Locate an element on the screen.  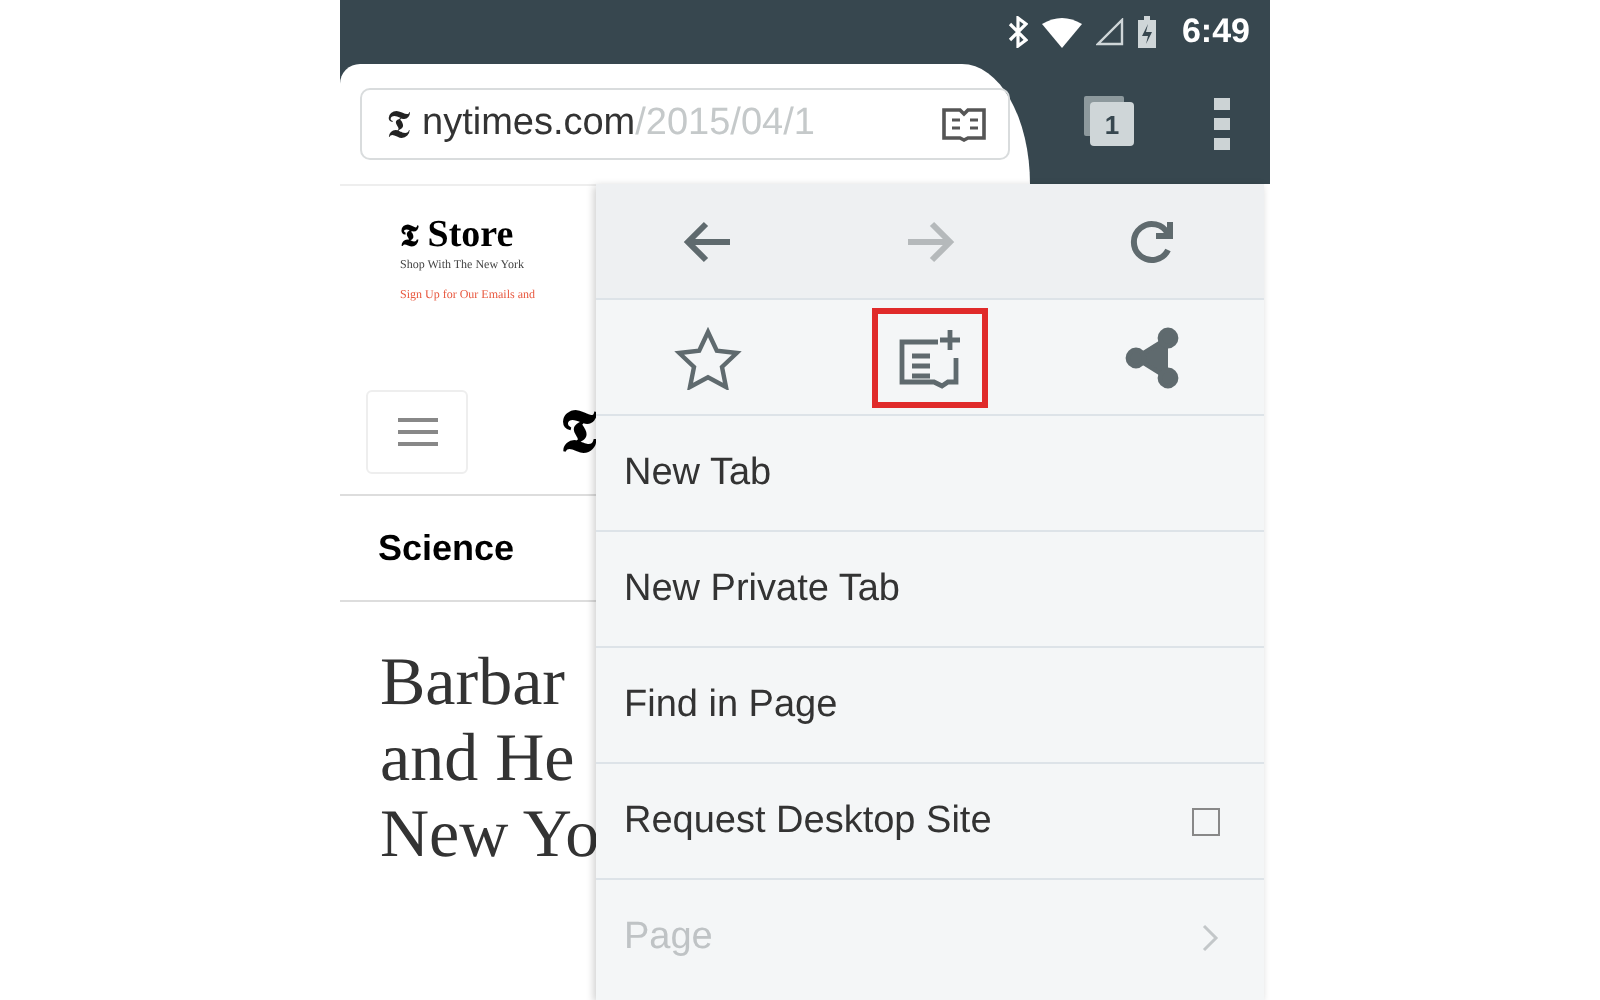
address-field: 𝕿 nytimes.com/2015/04/1 is located at coordinates (685, 124).